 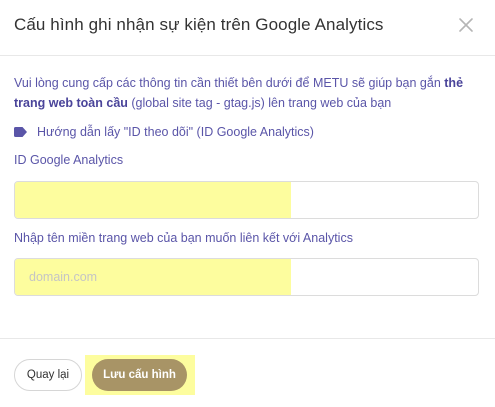 I want to click on ga-id-field, so click(x=246, y=200).